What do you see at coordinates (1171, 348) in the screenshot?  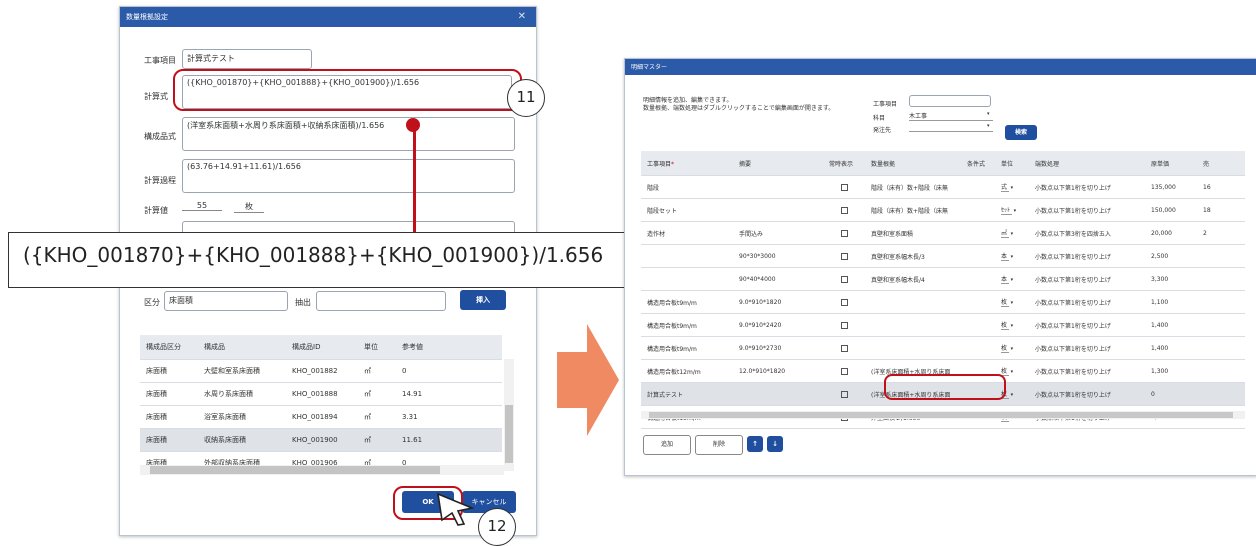 I see `master-cell: 1,400` at bounding box center [1171, 348].